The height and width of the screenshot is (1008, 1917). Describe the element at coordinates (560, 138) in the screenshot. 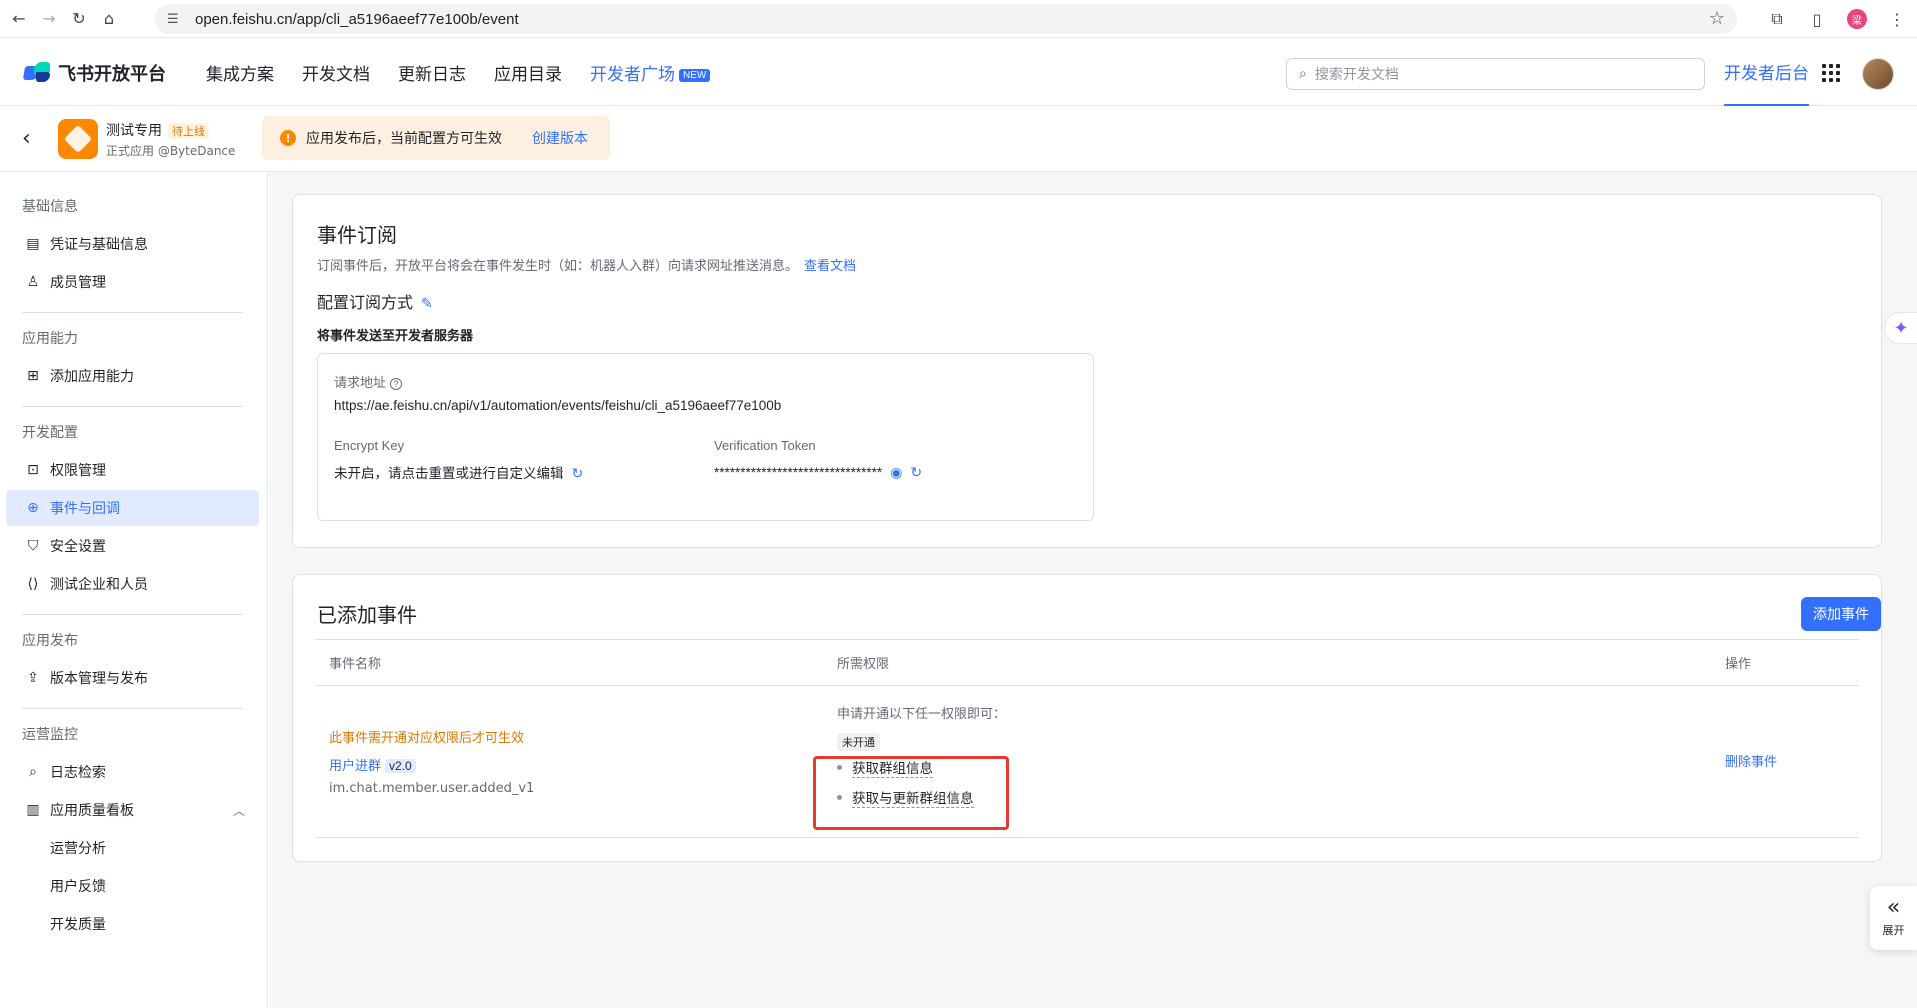

I see `create-version-link: 创建版本` at that location.